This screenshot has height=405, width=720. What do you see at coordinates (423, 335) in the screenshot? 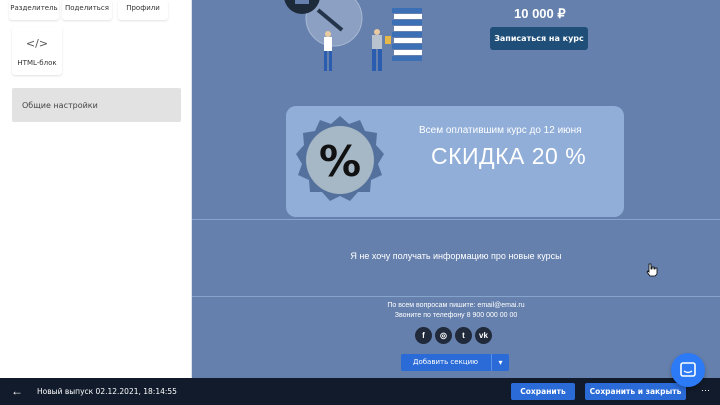
I see `facebook-icon: f` at bounding box center [423, 335].